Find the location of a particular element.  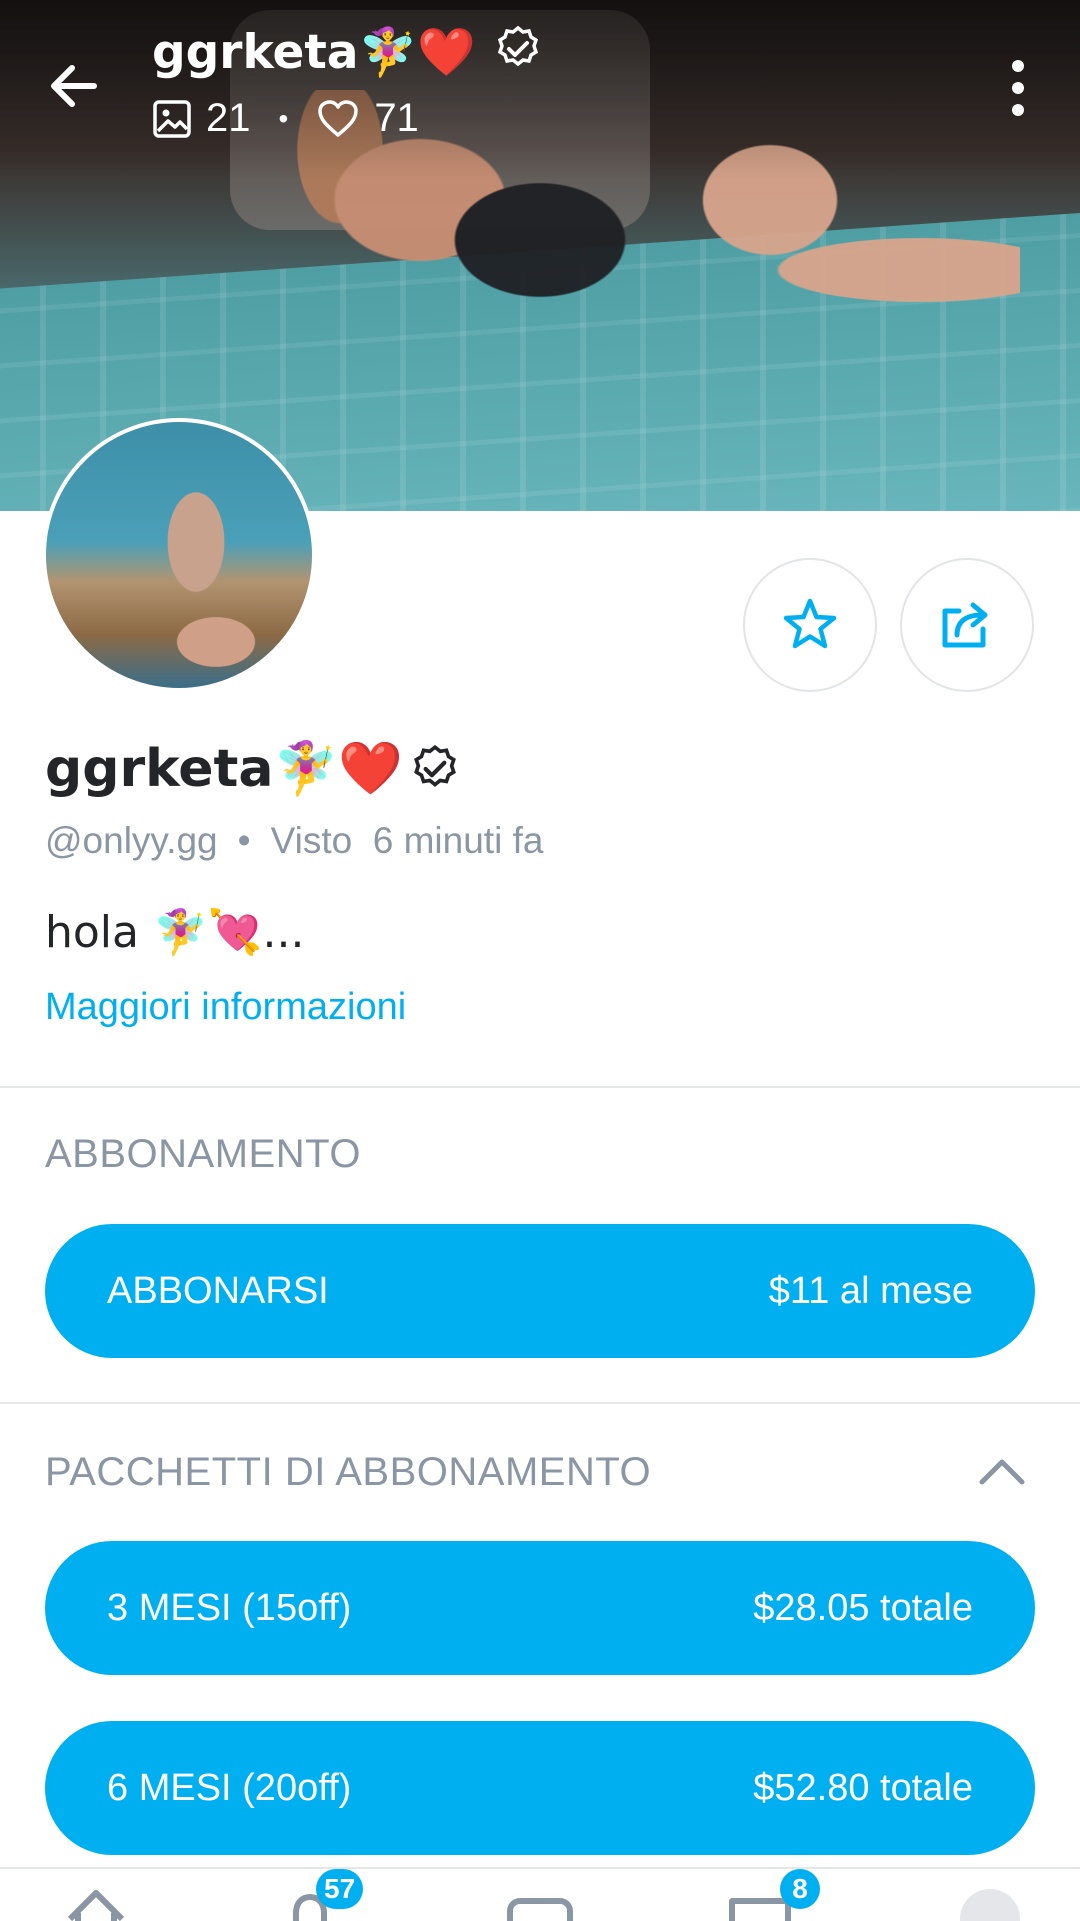

last-seen-label: Visto is located at coordinates (311, 840).